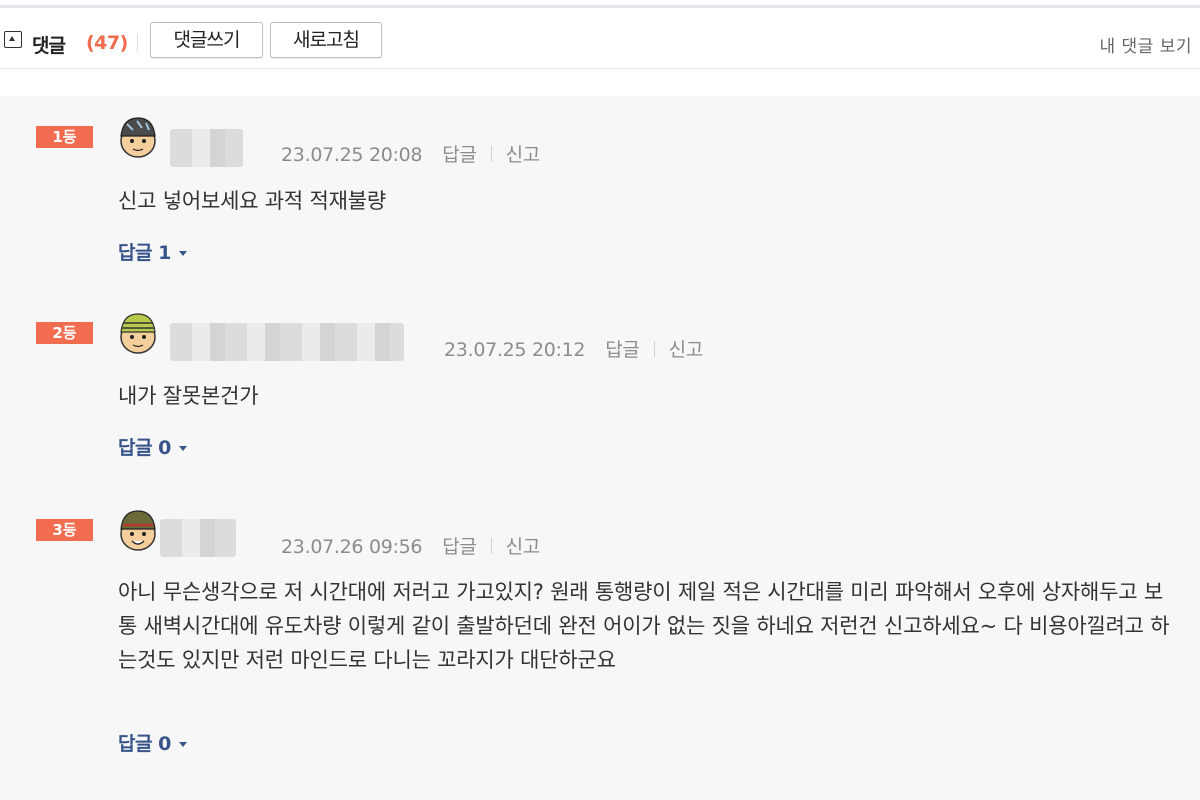 Image resolution: width=1200 pixels, height=800 pixels. What do you see at coordinates (137, 42) in the screenshot?
I see `header-divider` at bounding box center [137, 42].